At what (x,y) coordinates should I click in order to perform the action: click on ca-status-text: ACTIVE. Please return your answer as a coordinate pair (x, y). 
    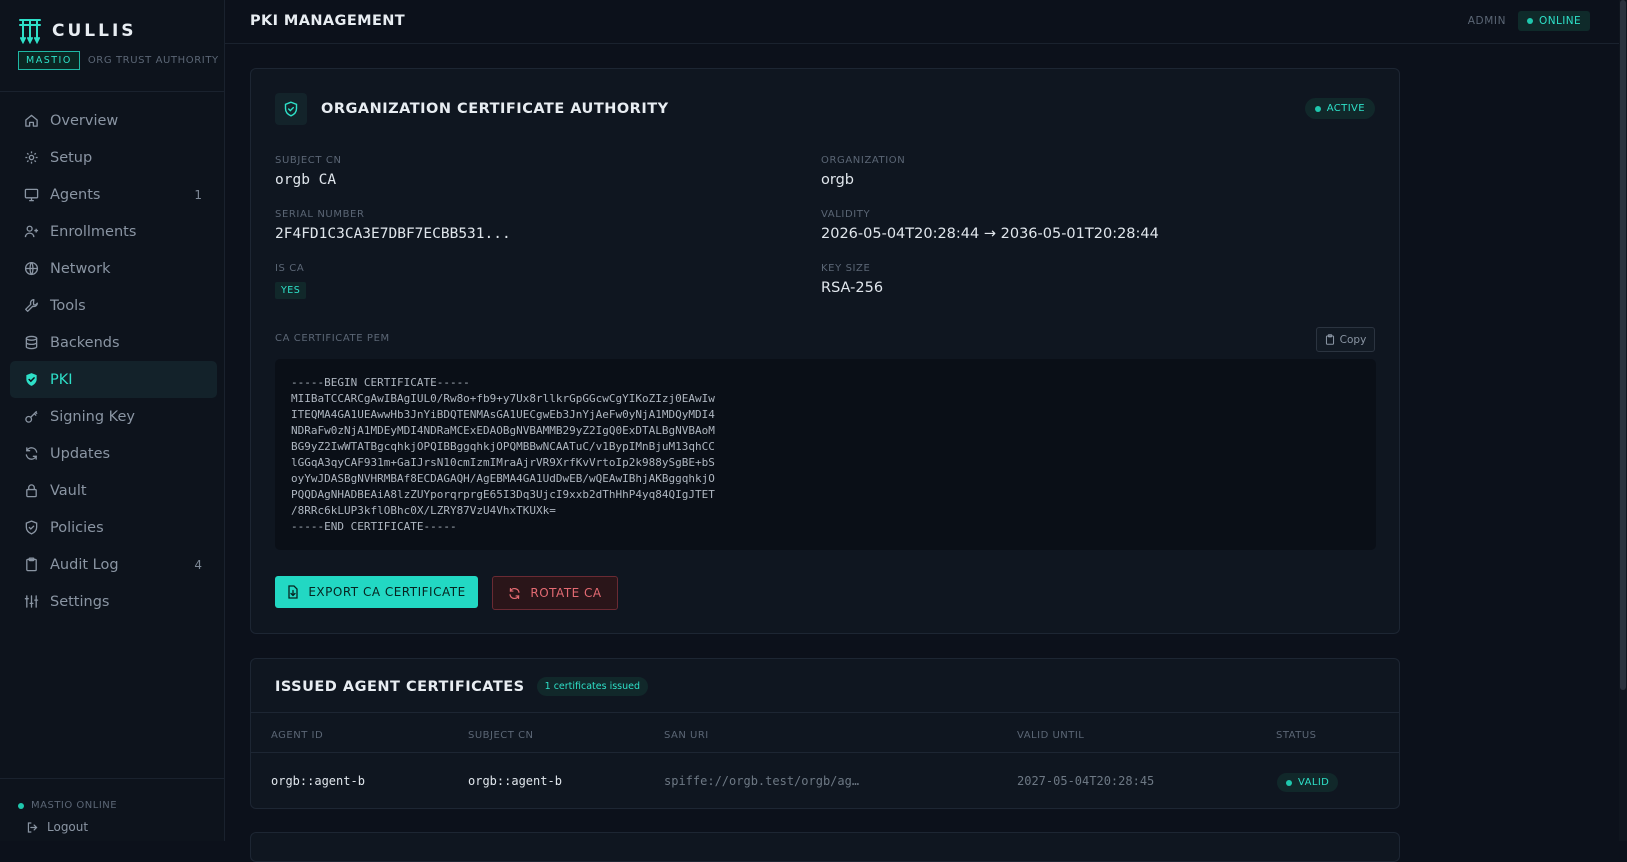
    Looking at the image, I should click on (1345, 108).